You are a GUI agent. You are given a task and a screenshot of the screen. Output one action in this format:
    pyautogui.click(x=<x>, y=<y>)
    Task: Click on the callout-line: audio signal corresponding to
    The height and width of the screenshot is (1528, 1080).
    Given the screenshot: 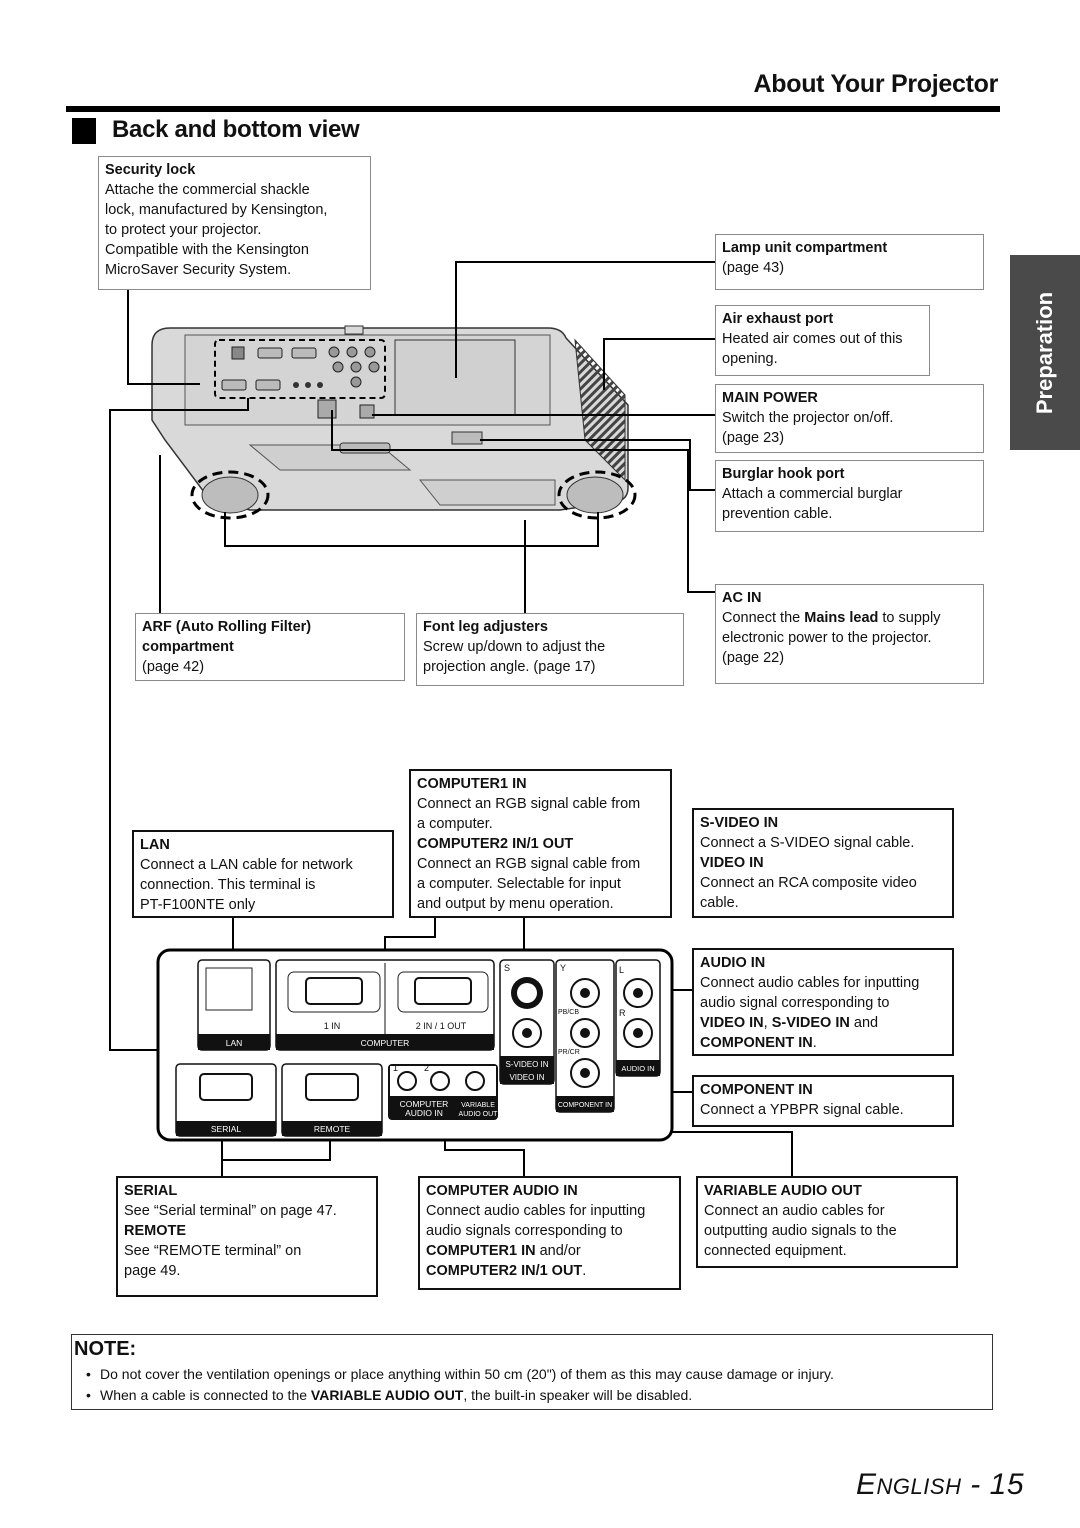 What is the action you would take?
    pyautogui.click(x=795, y=1003)
    